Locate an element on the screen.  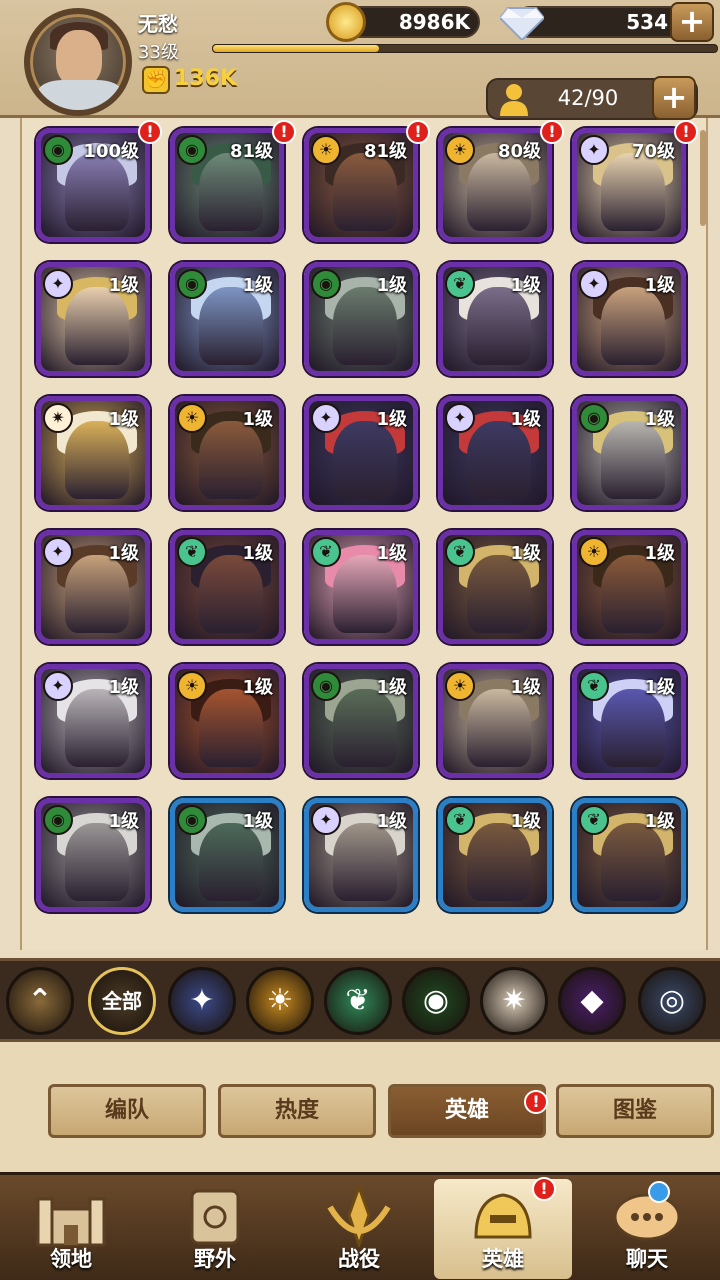
nav-chat: 聊天 is located at coordinates (647, 1229).